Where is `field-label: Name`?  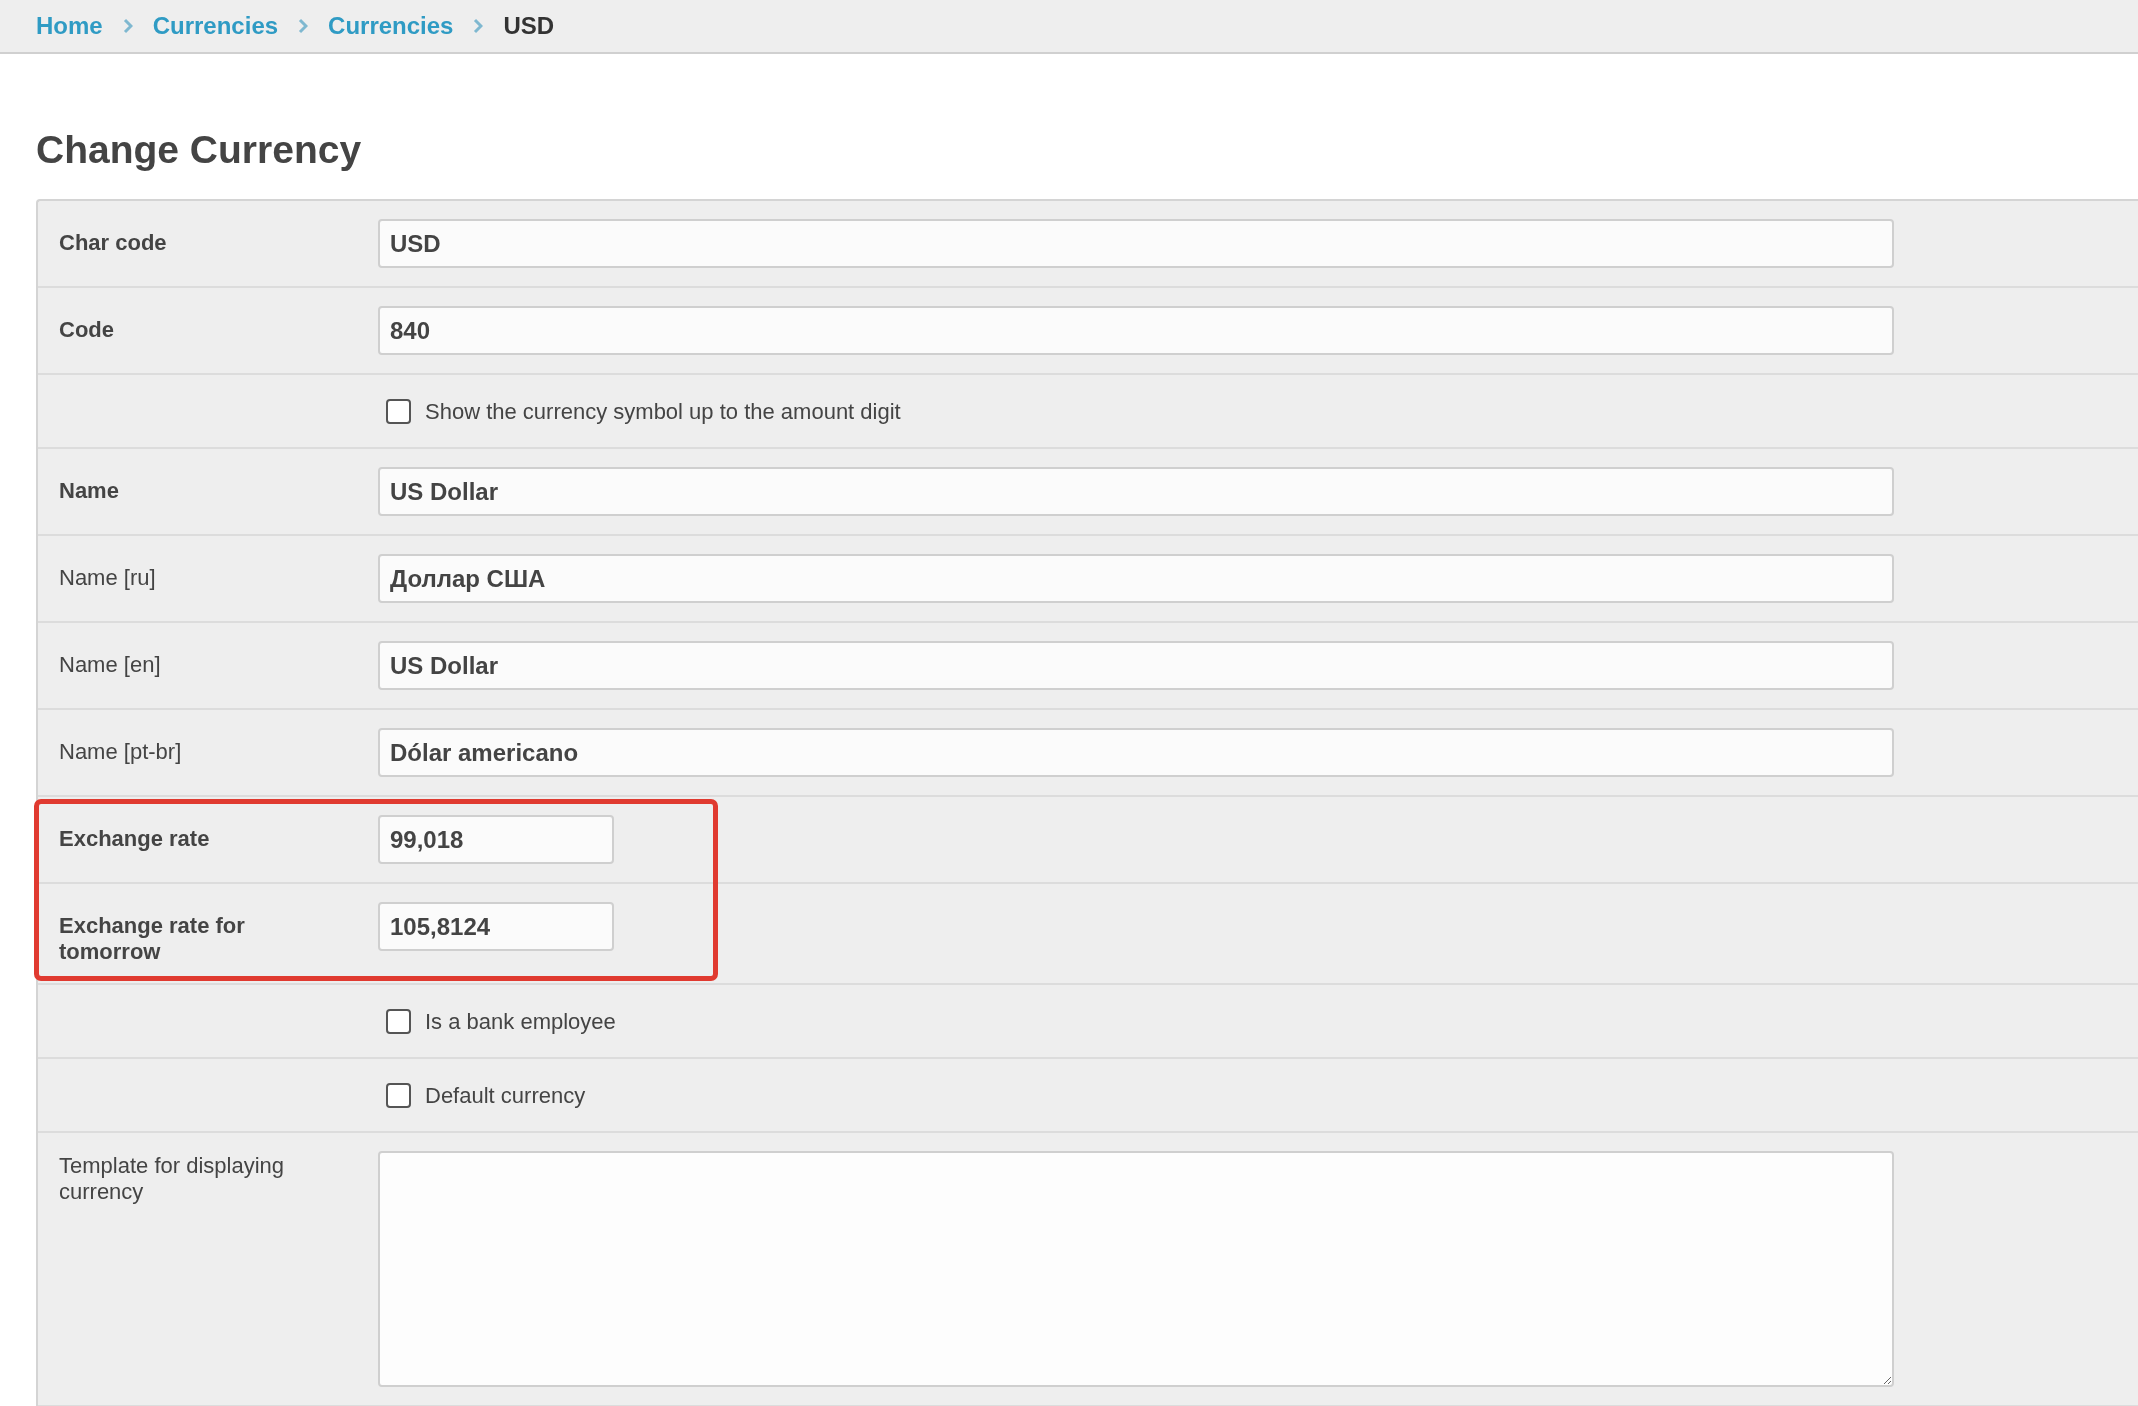
field-label: Name is located at coordinates (89, 490).